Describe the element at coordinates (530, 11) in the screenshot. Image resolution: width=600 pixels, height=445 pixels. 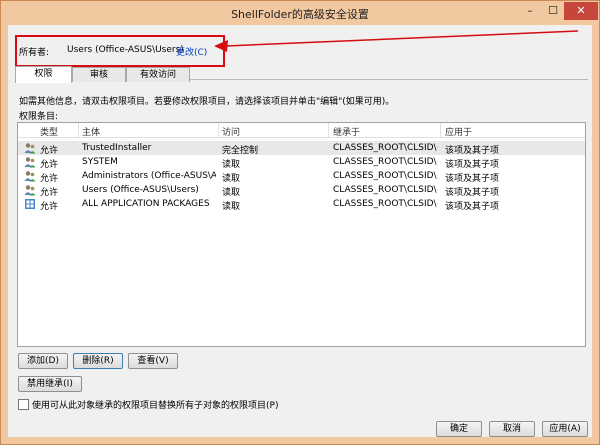
I see `minimize-button: –` at that location.